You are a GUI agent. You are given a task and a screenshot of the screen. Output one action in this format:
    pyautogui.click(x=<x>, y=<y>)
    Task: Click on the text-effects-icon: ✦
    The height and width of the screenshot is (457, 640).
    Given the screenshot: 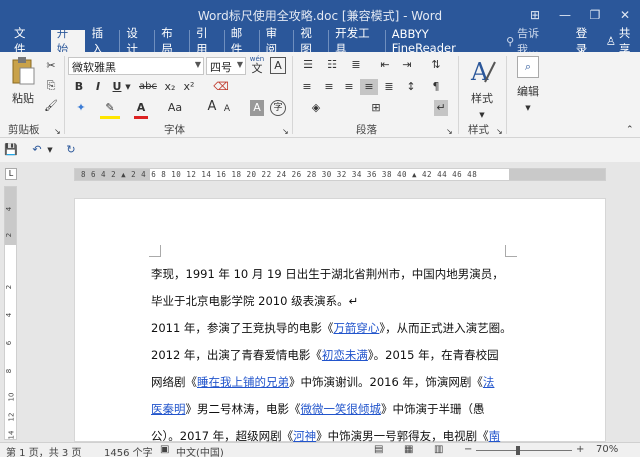 What is the action you would take?
    pyautogui.click(x=81, y=108)
    